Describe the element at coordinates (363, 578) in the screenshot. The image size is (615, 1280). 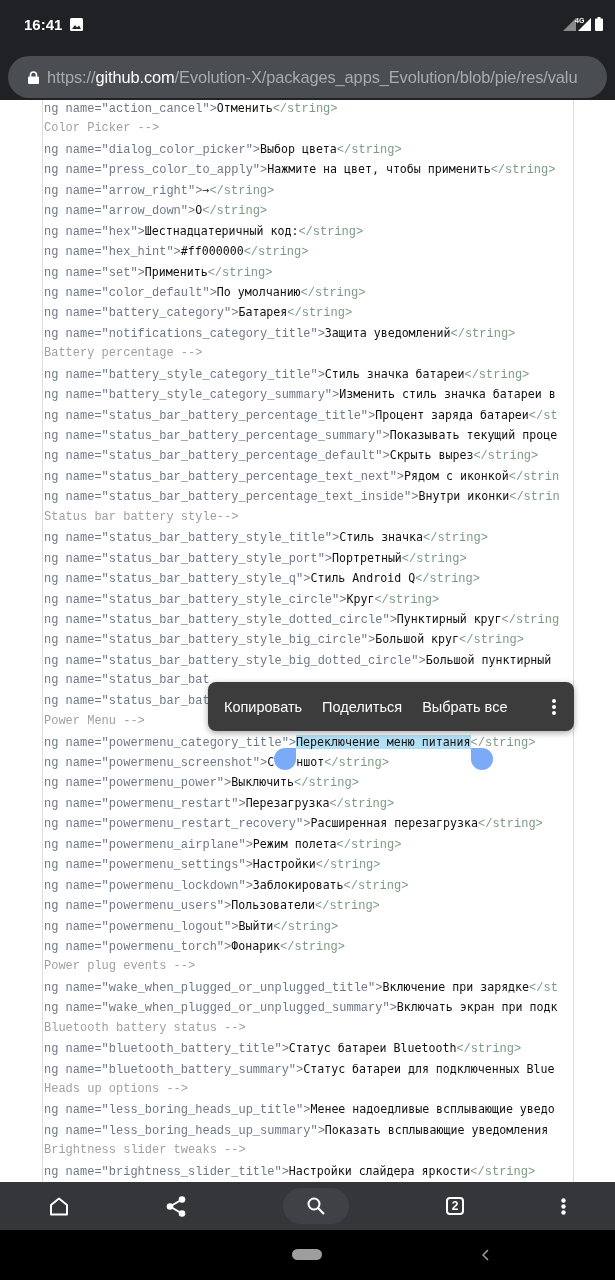
I see `string-value: Стиль Android Q` at that location.